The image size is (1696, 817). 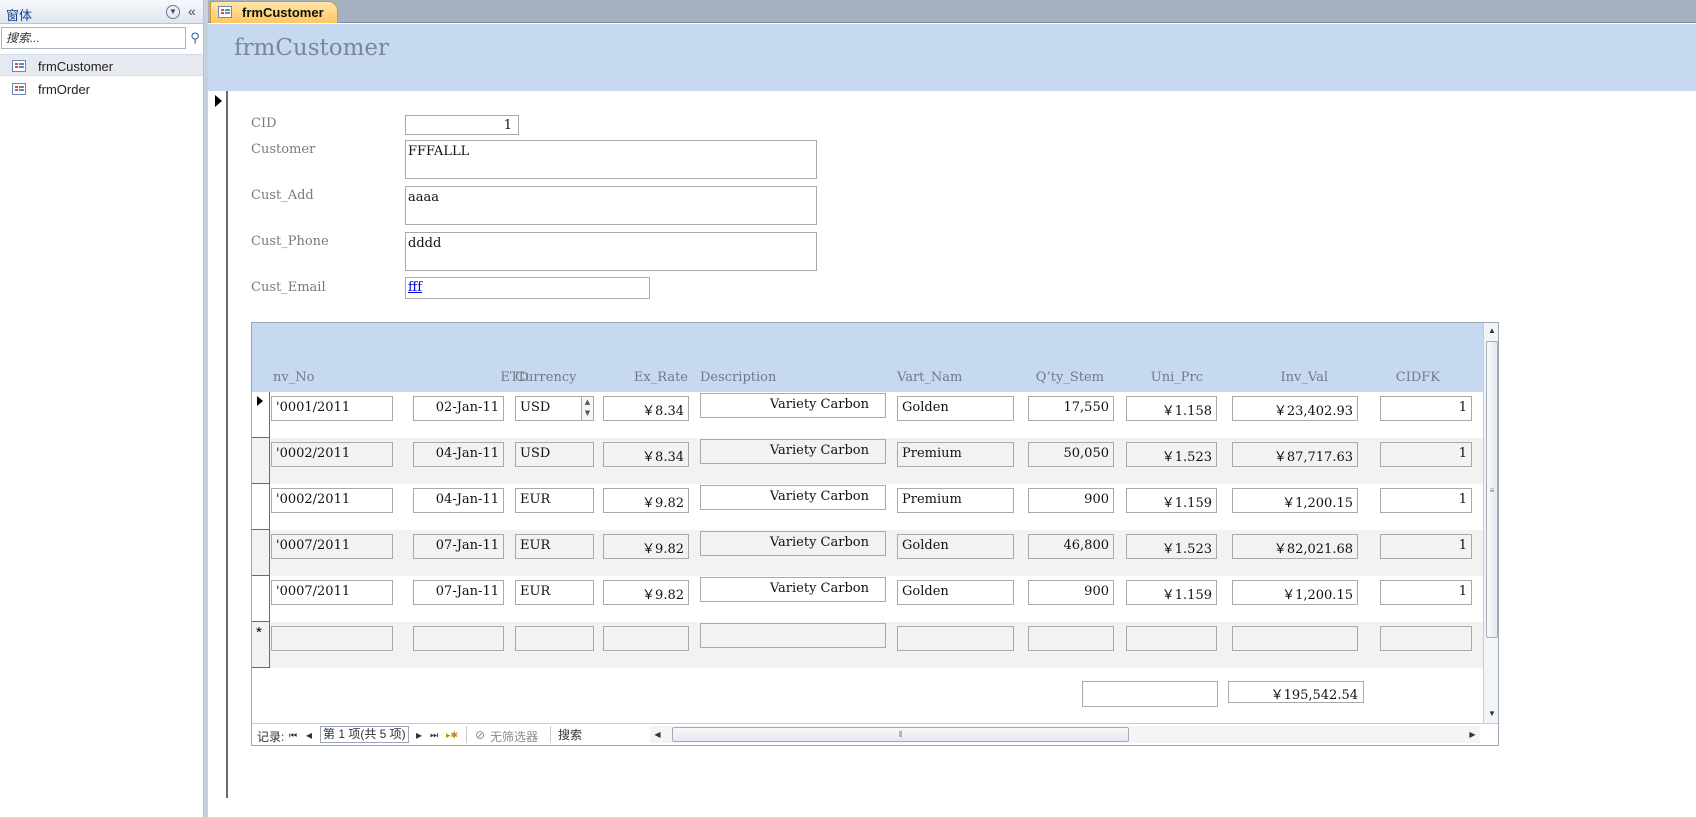 What do you see at coordinates (458, 408) in the screenshot?
I see `cell-etd: 02-Jan-11` at bounding box center [458, 408].